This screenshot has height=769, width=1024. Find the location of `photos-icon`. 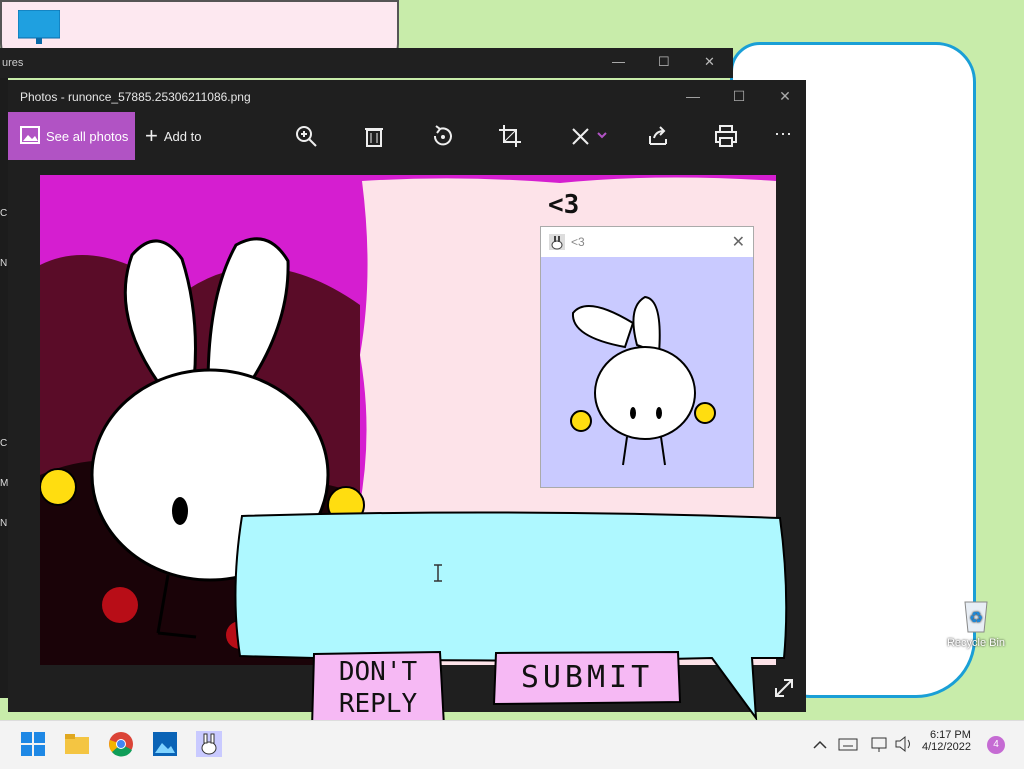

photos-icon is located at coordinates (30, 136).